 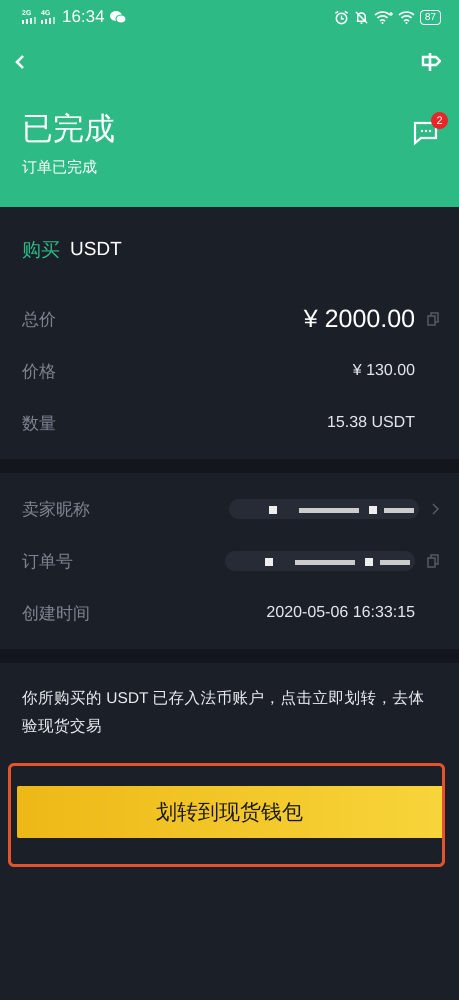 I want to click on row-label: 创建时间, so click(x=56, y=613).